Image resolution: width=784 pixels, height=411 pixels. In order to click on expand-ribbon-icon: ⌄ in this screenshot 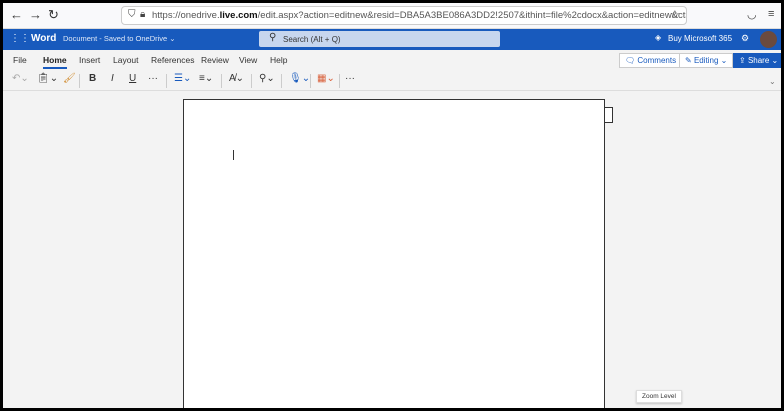, I will do `click(772, 81)`.